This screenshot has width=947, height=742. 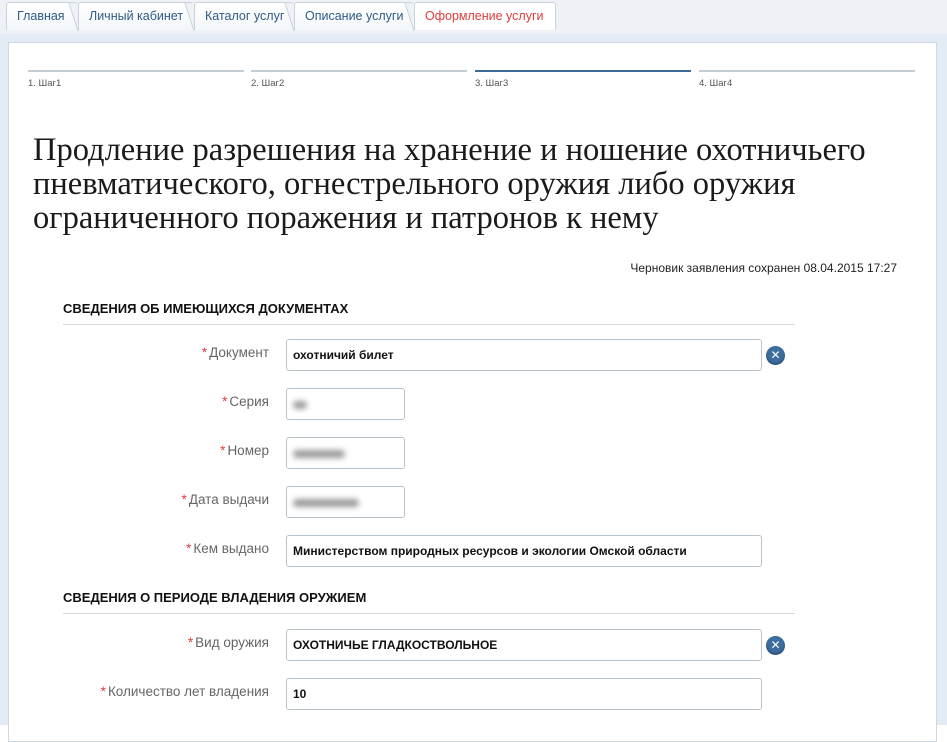 What do you see at coordinates (524, 694) in the screenshot?
I see `years-owned-field: 10` at bounding box center [524, 694].